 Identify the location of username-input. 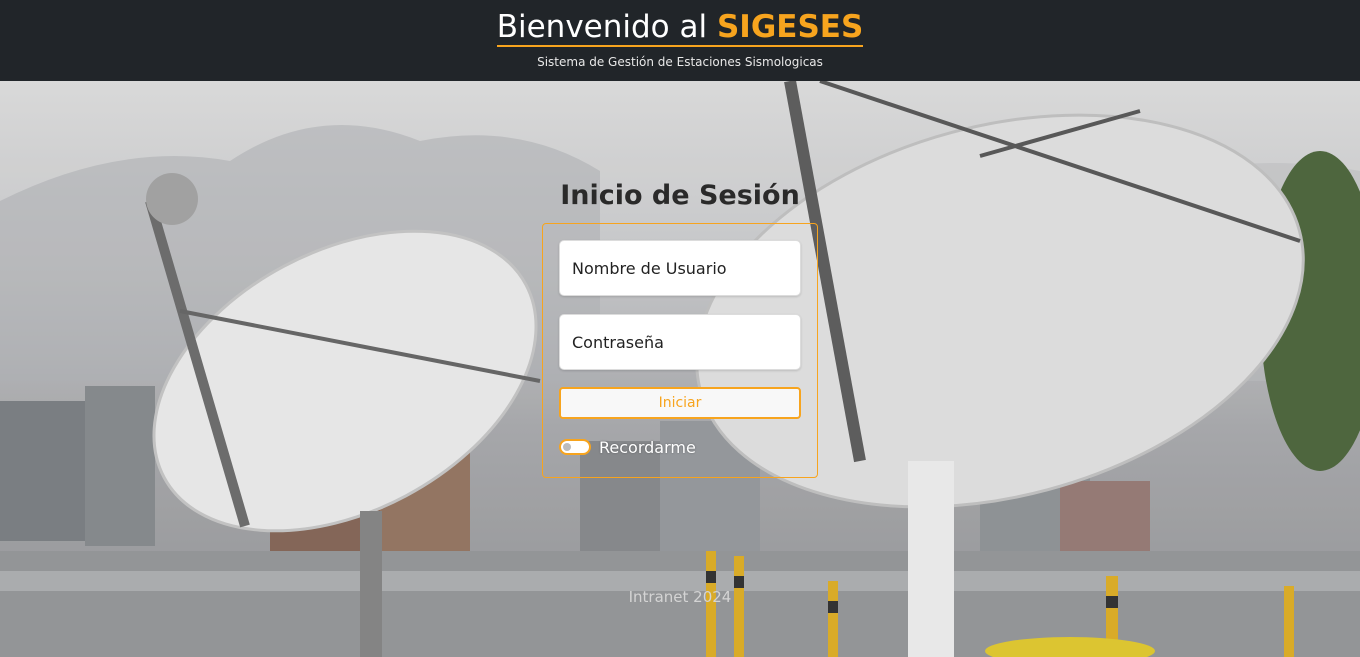
(680, 268).